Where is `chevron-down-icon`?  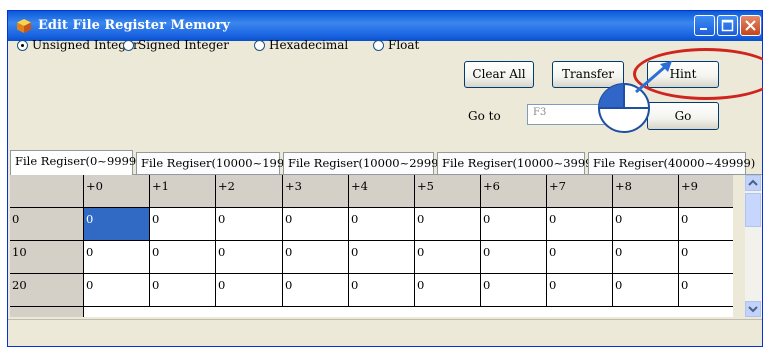
chevron-down-icon is located at coordinates (753, 309).